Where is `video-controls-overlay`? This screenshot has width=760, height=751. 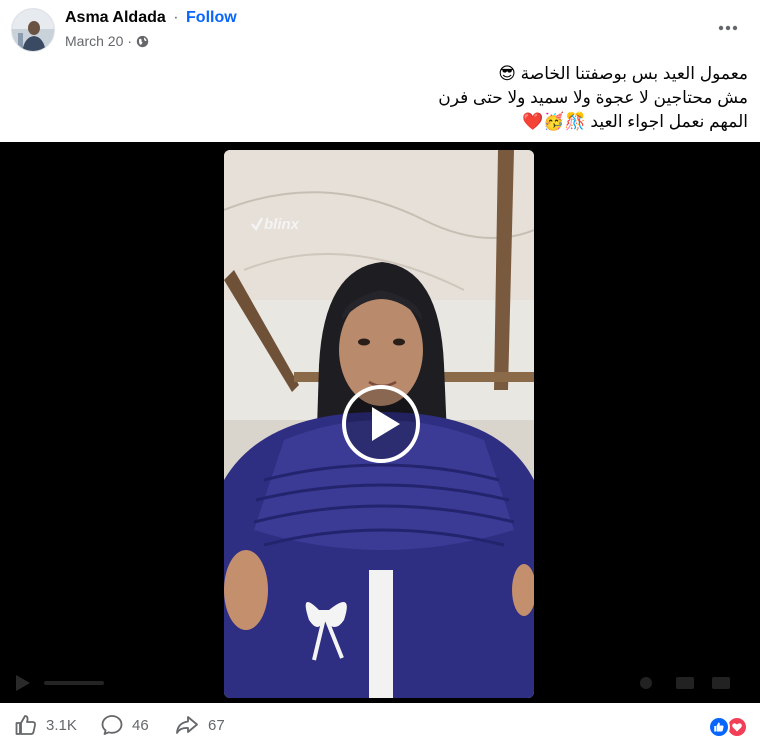
video-controls-overlay is located at coordinates (373, 683).